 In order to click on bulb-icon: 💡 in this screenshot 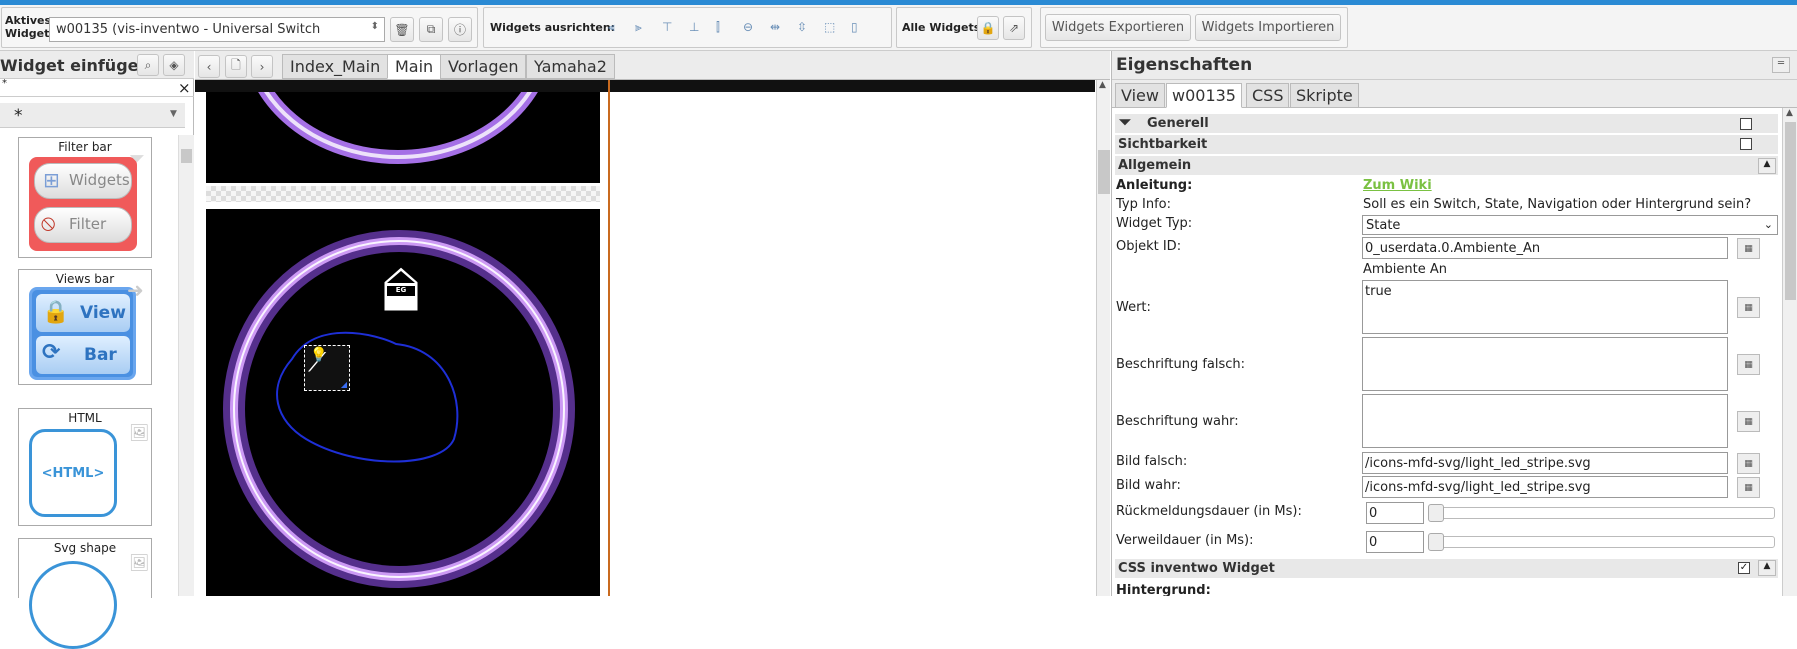, I will do `click(319, 355)`.